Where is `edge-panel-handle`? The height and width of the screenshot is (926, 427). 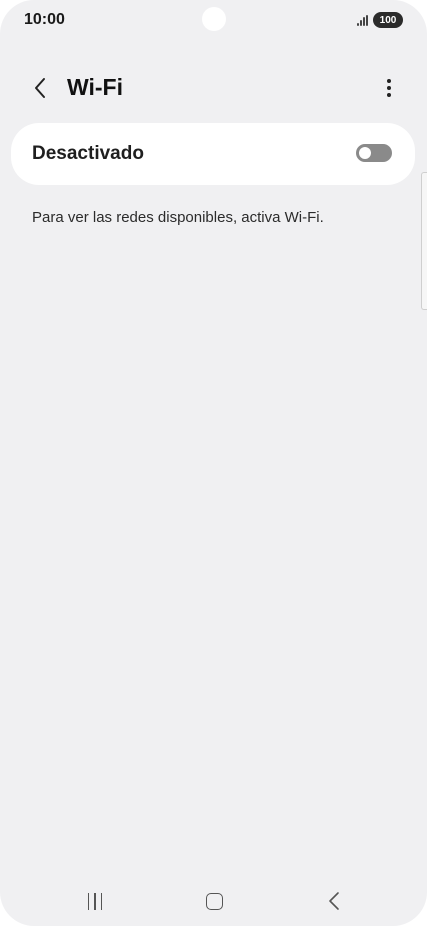
edge-panel-handle is located at coordinates (424, 241).